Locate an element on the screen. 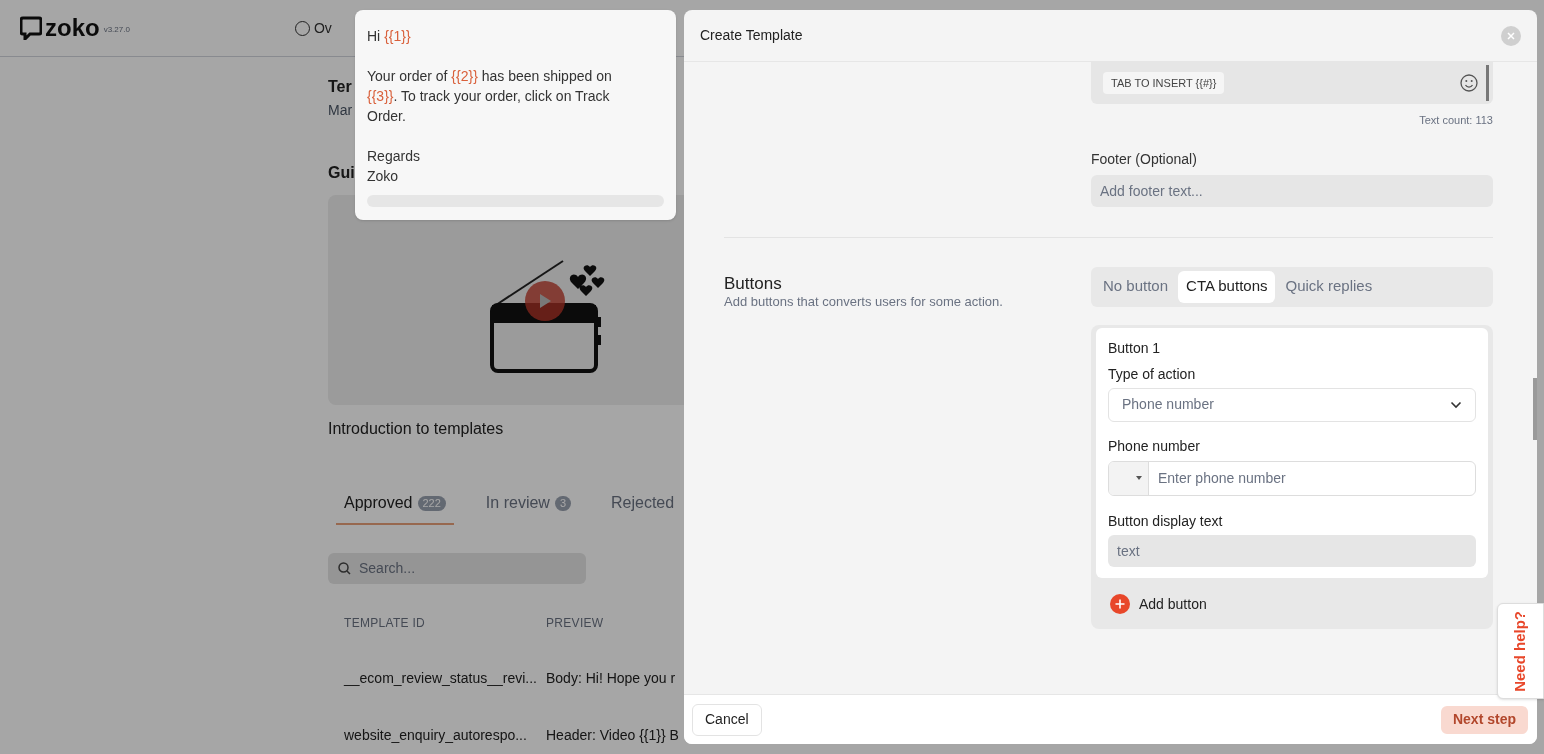 Image resolution: width=1544 pixels, height=754 pixels. count-badge: 3 is located at coordinates (562, 503).